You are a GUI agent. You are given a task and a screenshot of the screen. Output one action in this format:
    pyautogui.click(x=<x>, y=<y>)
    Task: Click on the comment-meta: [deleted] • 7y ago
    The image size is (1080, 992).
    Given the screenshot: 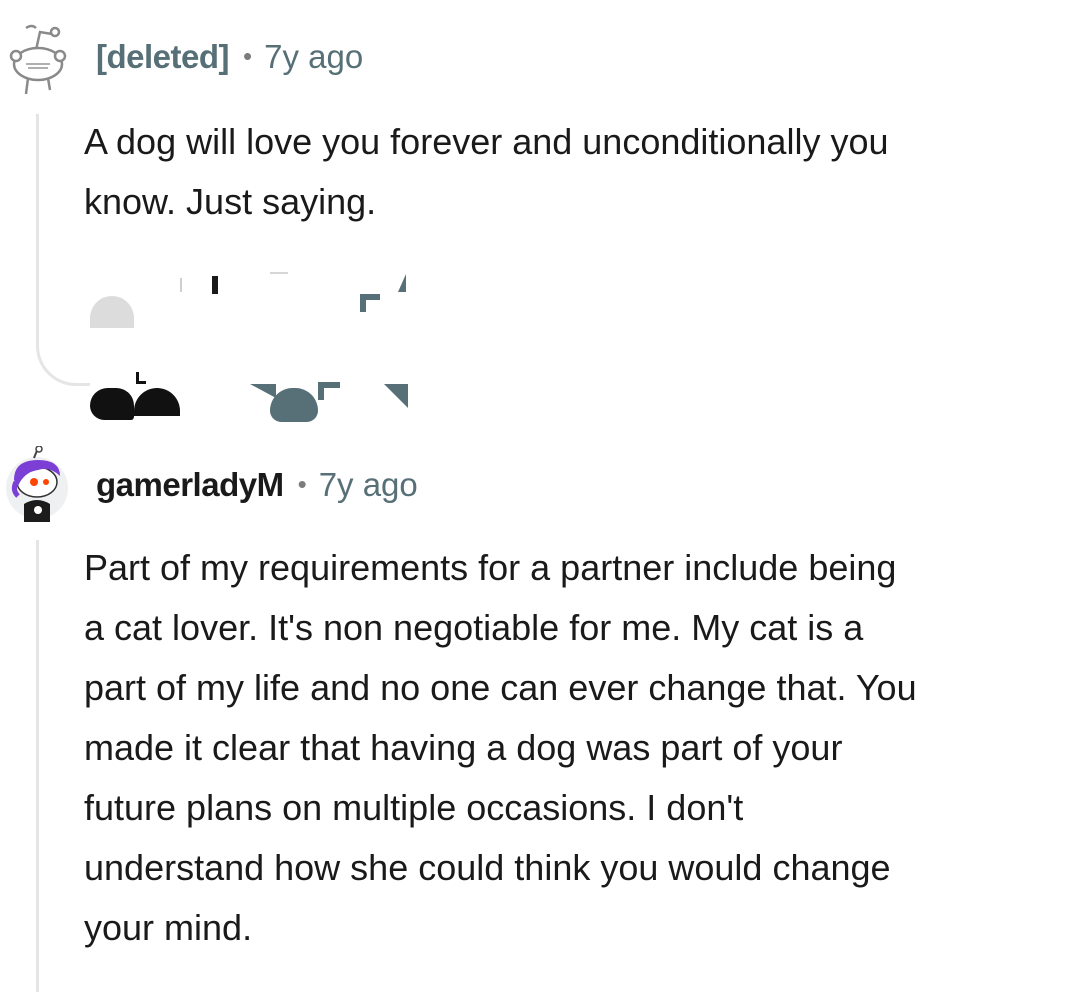 What is the action you would take?
    pyautogui.click(x=229, y=57)
    